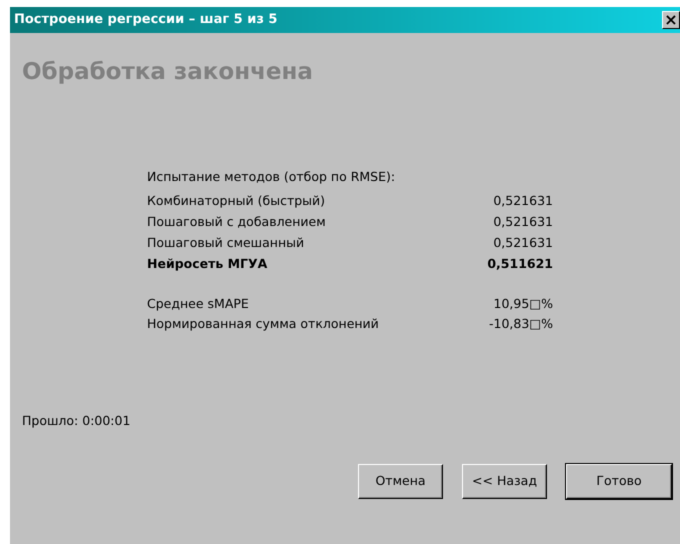 This screenshot has width=680, height=544. Describe the element at coordinates (521, 324) in the screenshot. I see `metric-value: -10,83□%` at that location.